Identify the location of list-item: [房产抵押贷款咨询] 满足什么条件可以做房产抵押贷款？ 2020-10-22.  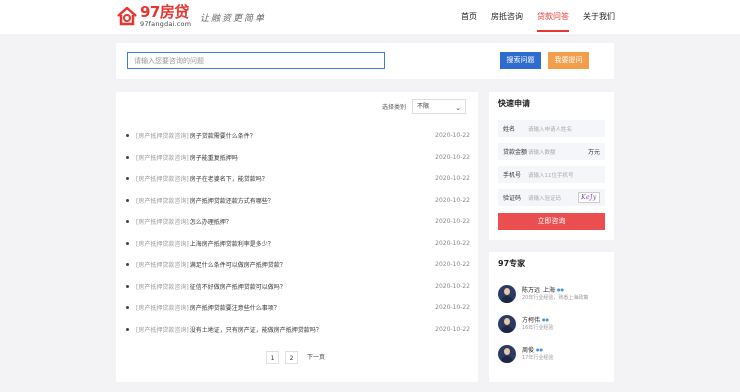
(298, 265).